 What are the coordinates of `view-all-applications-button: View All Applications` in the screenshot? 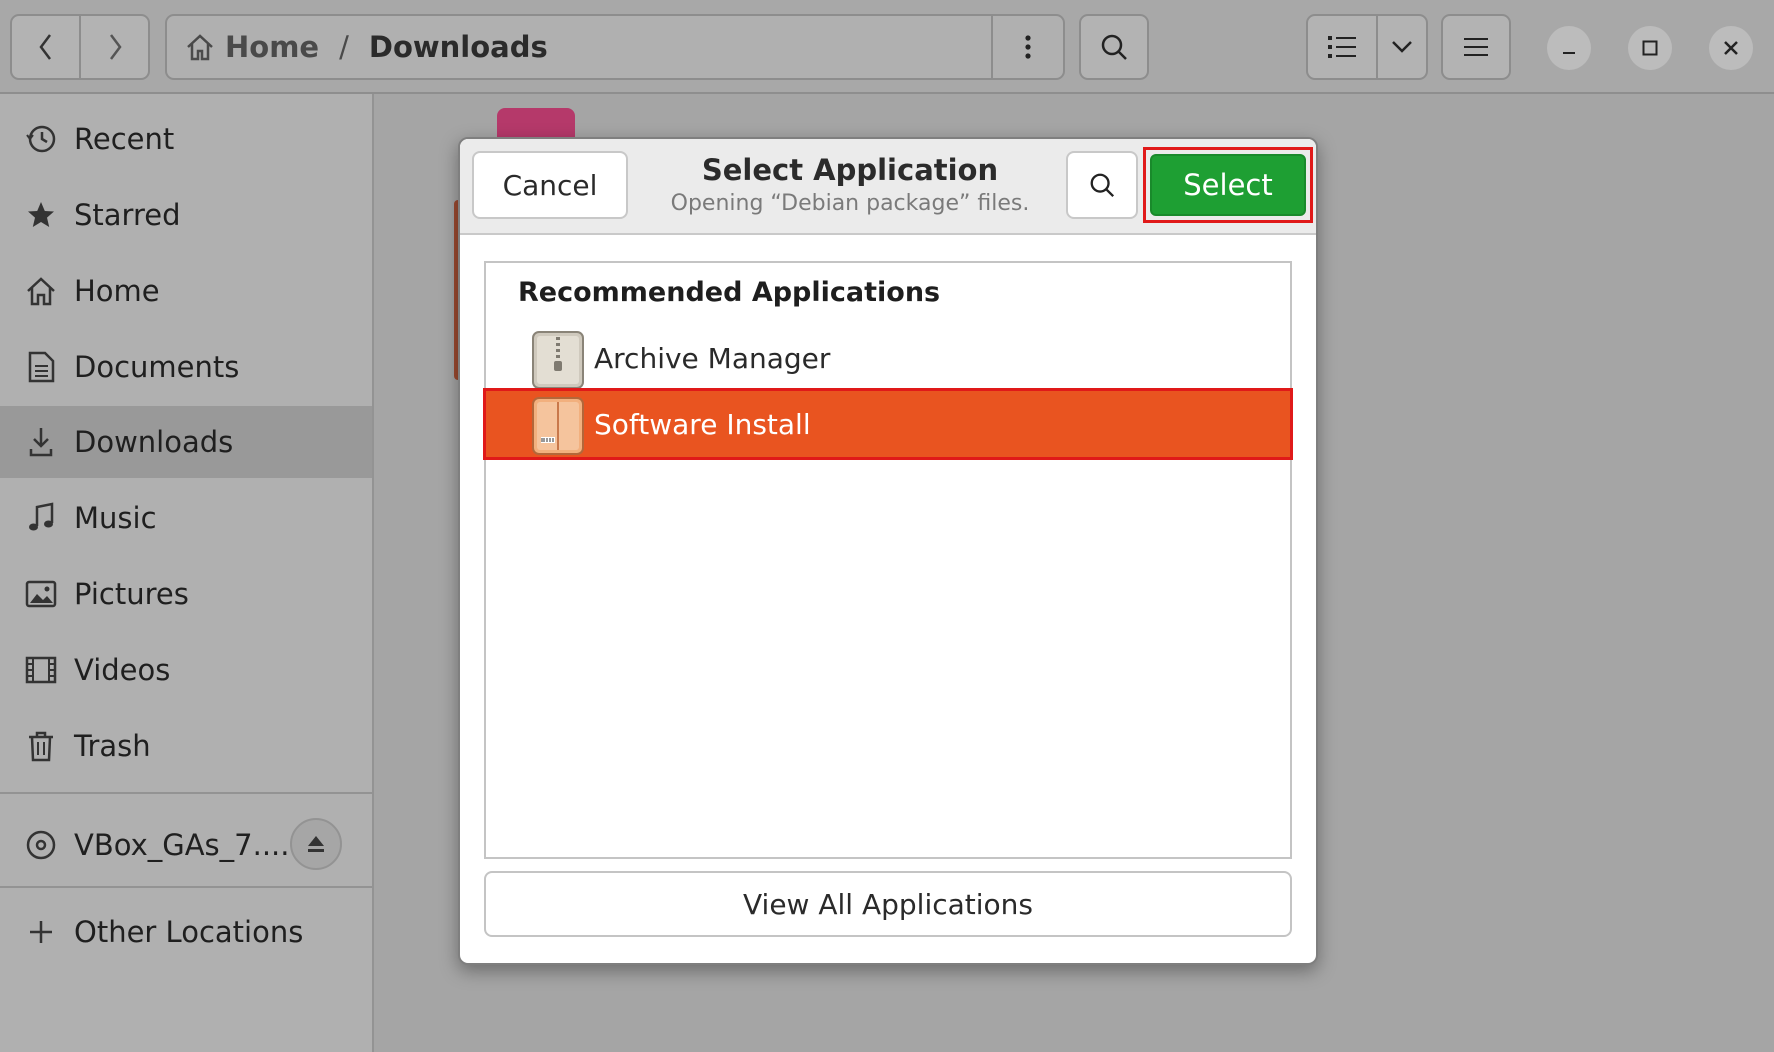 It's located at (888, 904).